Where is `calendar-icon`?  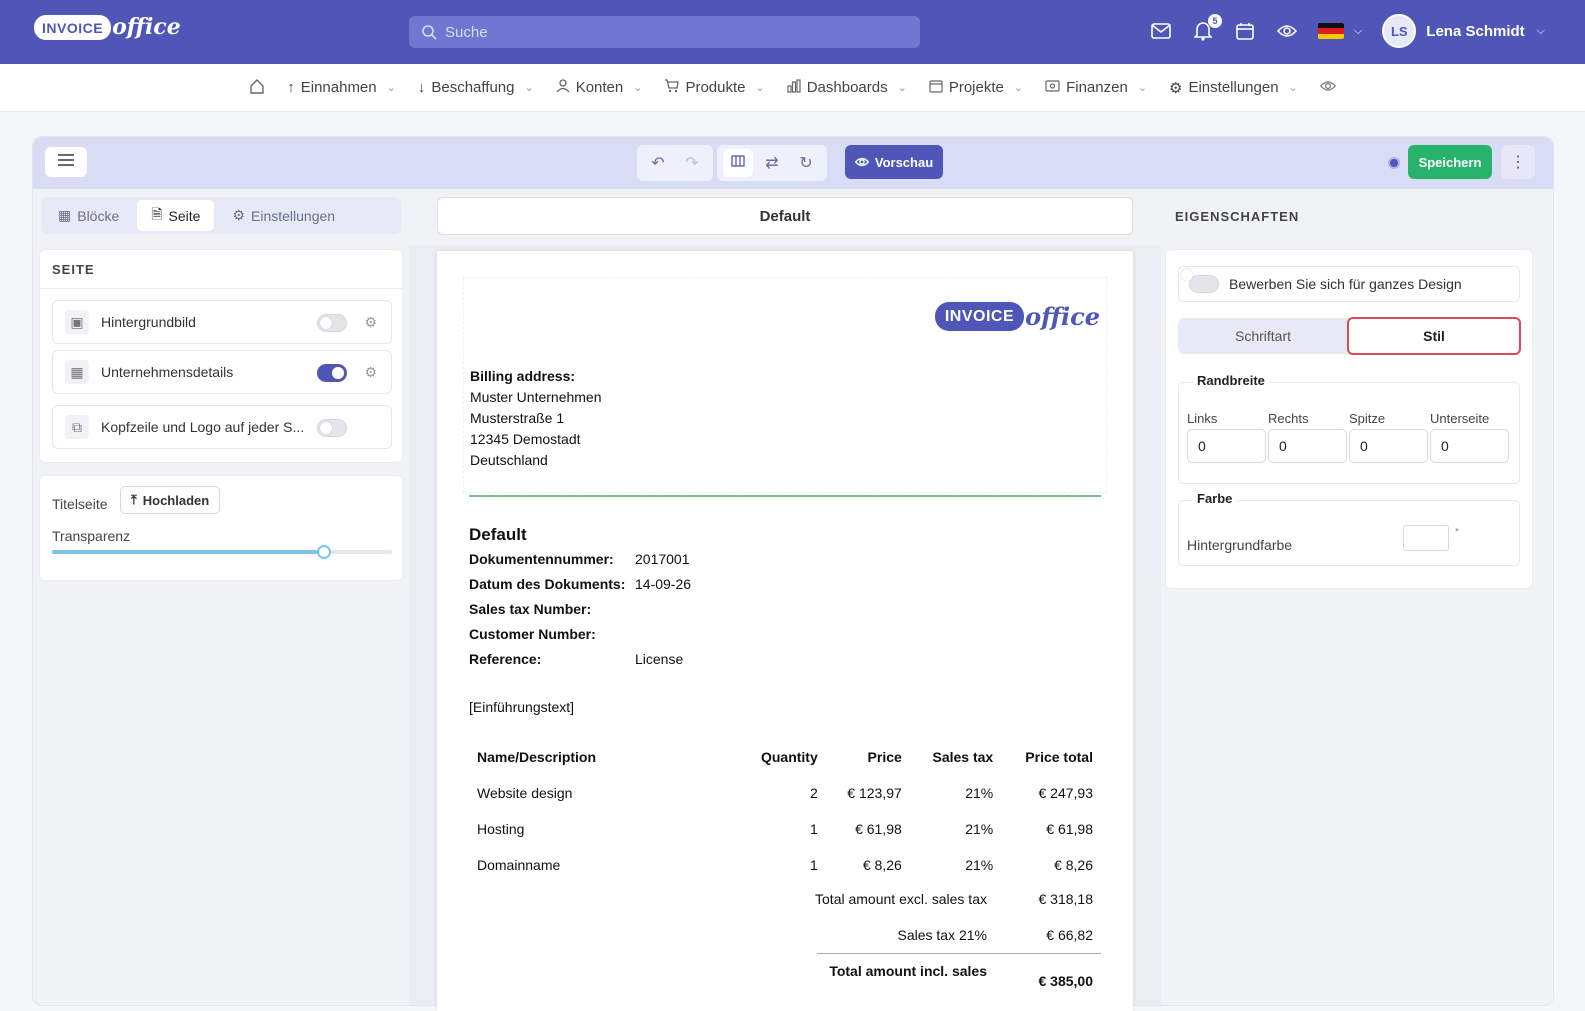 calendar-icon is located at coordinates (1245, 31).